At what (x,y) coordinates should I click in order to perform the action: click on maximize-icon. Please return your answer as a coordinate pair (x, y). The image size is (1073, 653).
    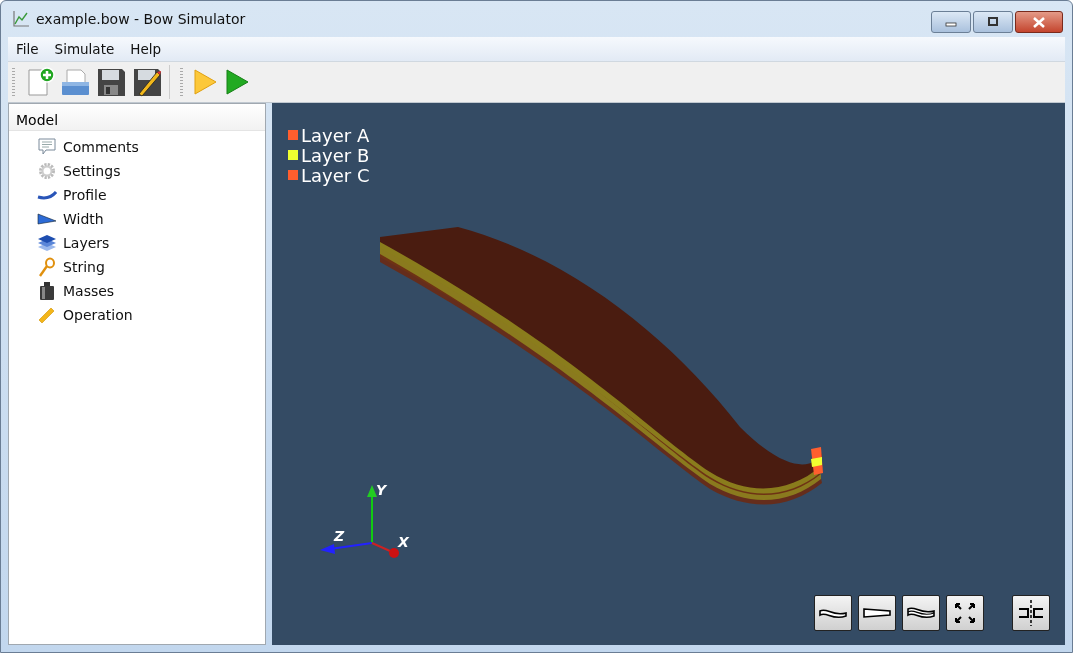
    Looking at the image, I should click on (993, 22).